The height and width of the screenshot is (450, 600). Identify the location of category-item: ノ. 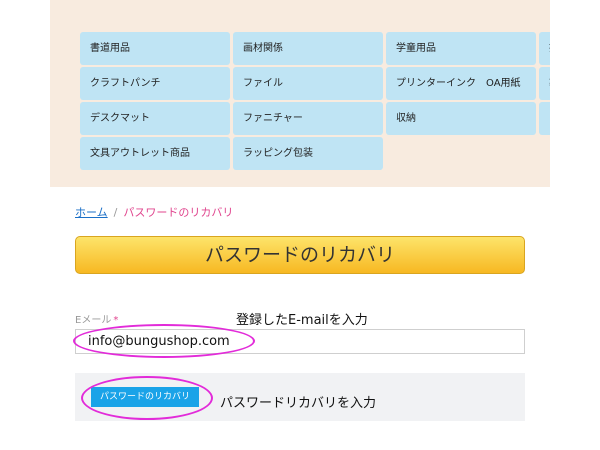
(544, 118).